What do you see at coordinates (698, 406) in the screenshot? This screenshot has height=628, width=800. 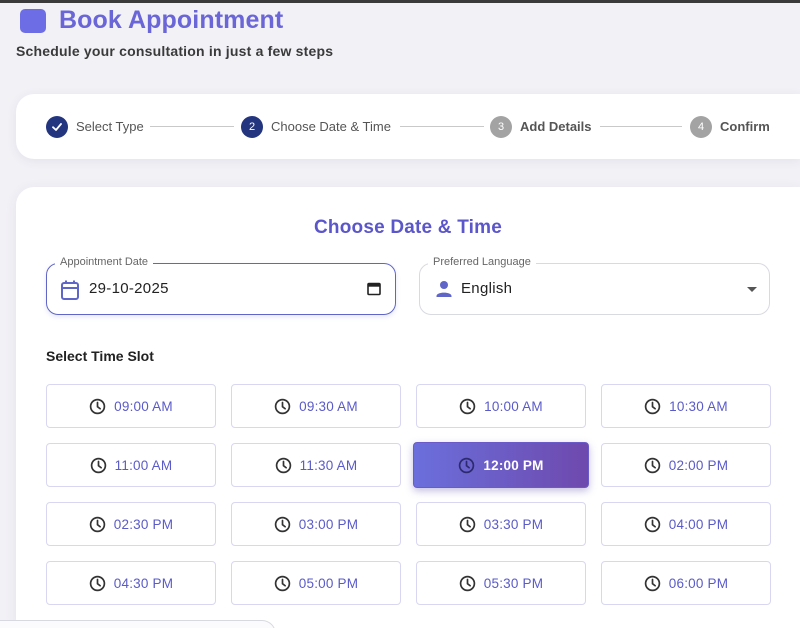 I see `time-slot-label: 10:30 AM` at bounding box center [698, 406].